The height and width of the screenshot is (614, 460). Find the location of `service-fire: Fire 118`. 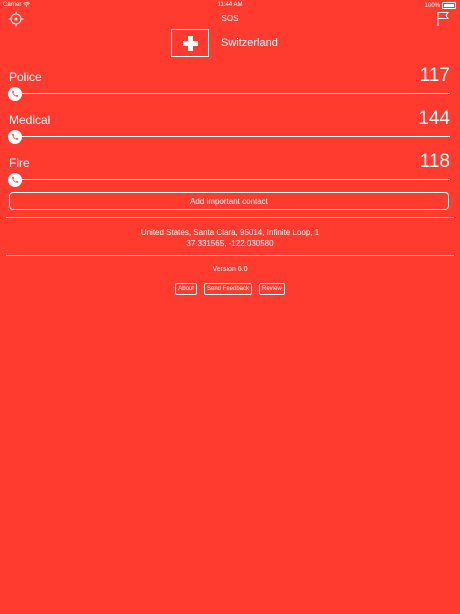

service-fire: Fire 118 is located at coordinates (230, 171).